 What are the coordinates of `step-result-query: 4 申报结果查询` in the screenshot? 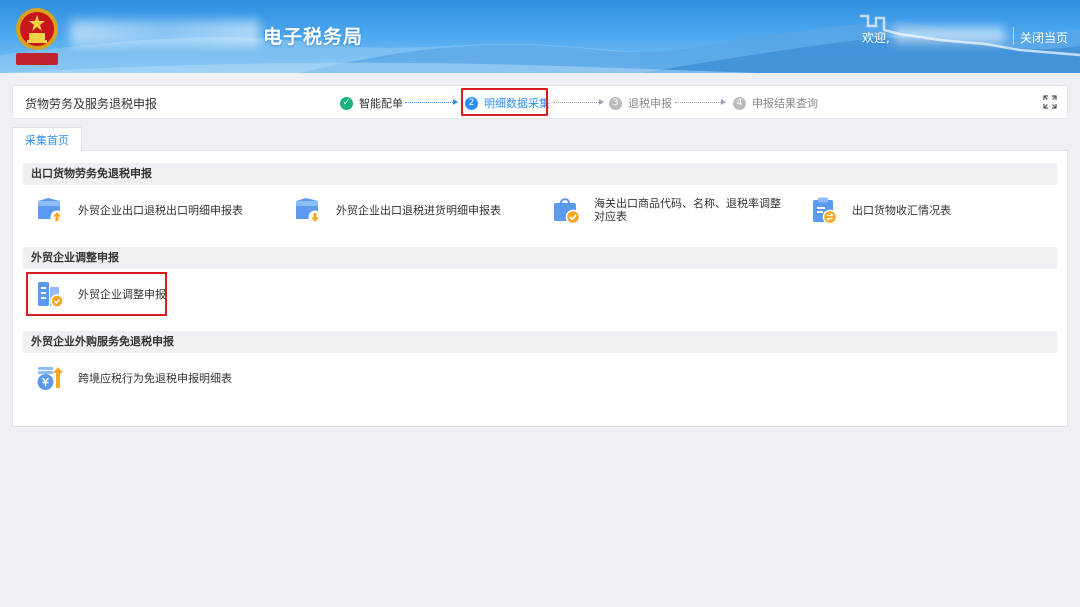 It's located at (775, 103).